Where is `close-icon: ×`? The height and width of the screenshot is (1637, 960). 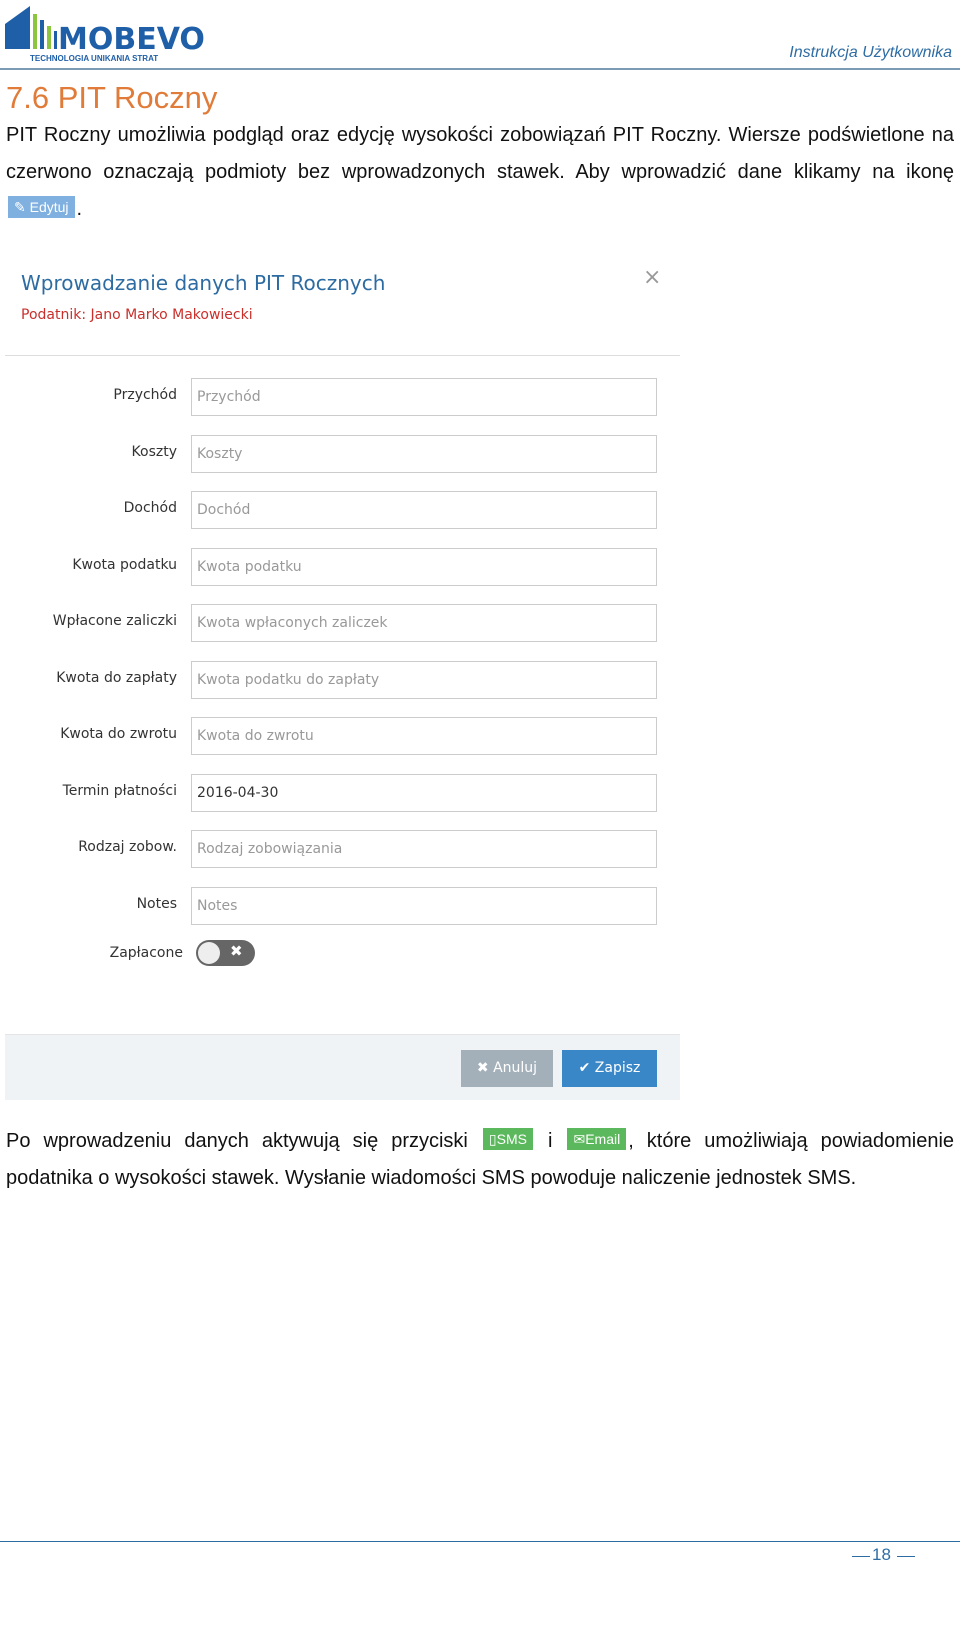
close-icon: × is located at coordinates (652, 277).